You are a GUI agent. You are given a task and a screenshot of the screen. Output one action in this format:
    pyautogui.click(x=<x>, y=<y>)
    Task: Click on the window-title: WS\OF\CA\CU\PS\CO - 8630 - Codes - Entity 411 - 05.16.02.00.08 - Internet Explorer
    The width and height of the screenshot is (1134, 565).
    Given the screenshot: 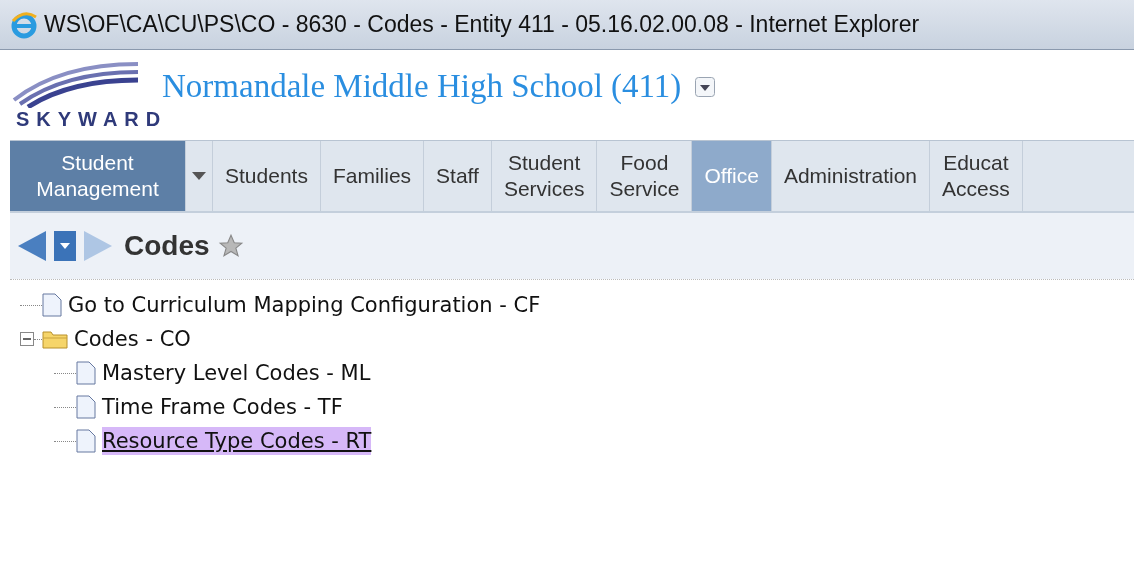 What is the action you would take?
    pyautogui.click(x=482, y=25)
    